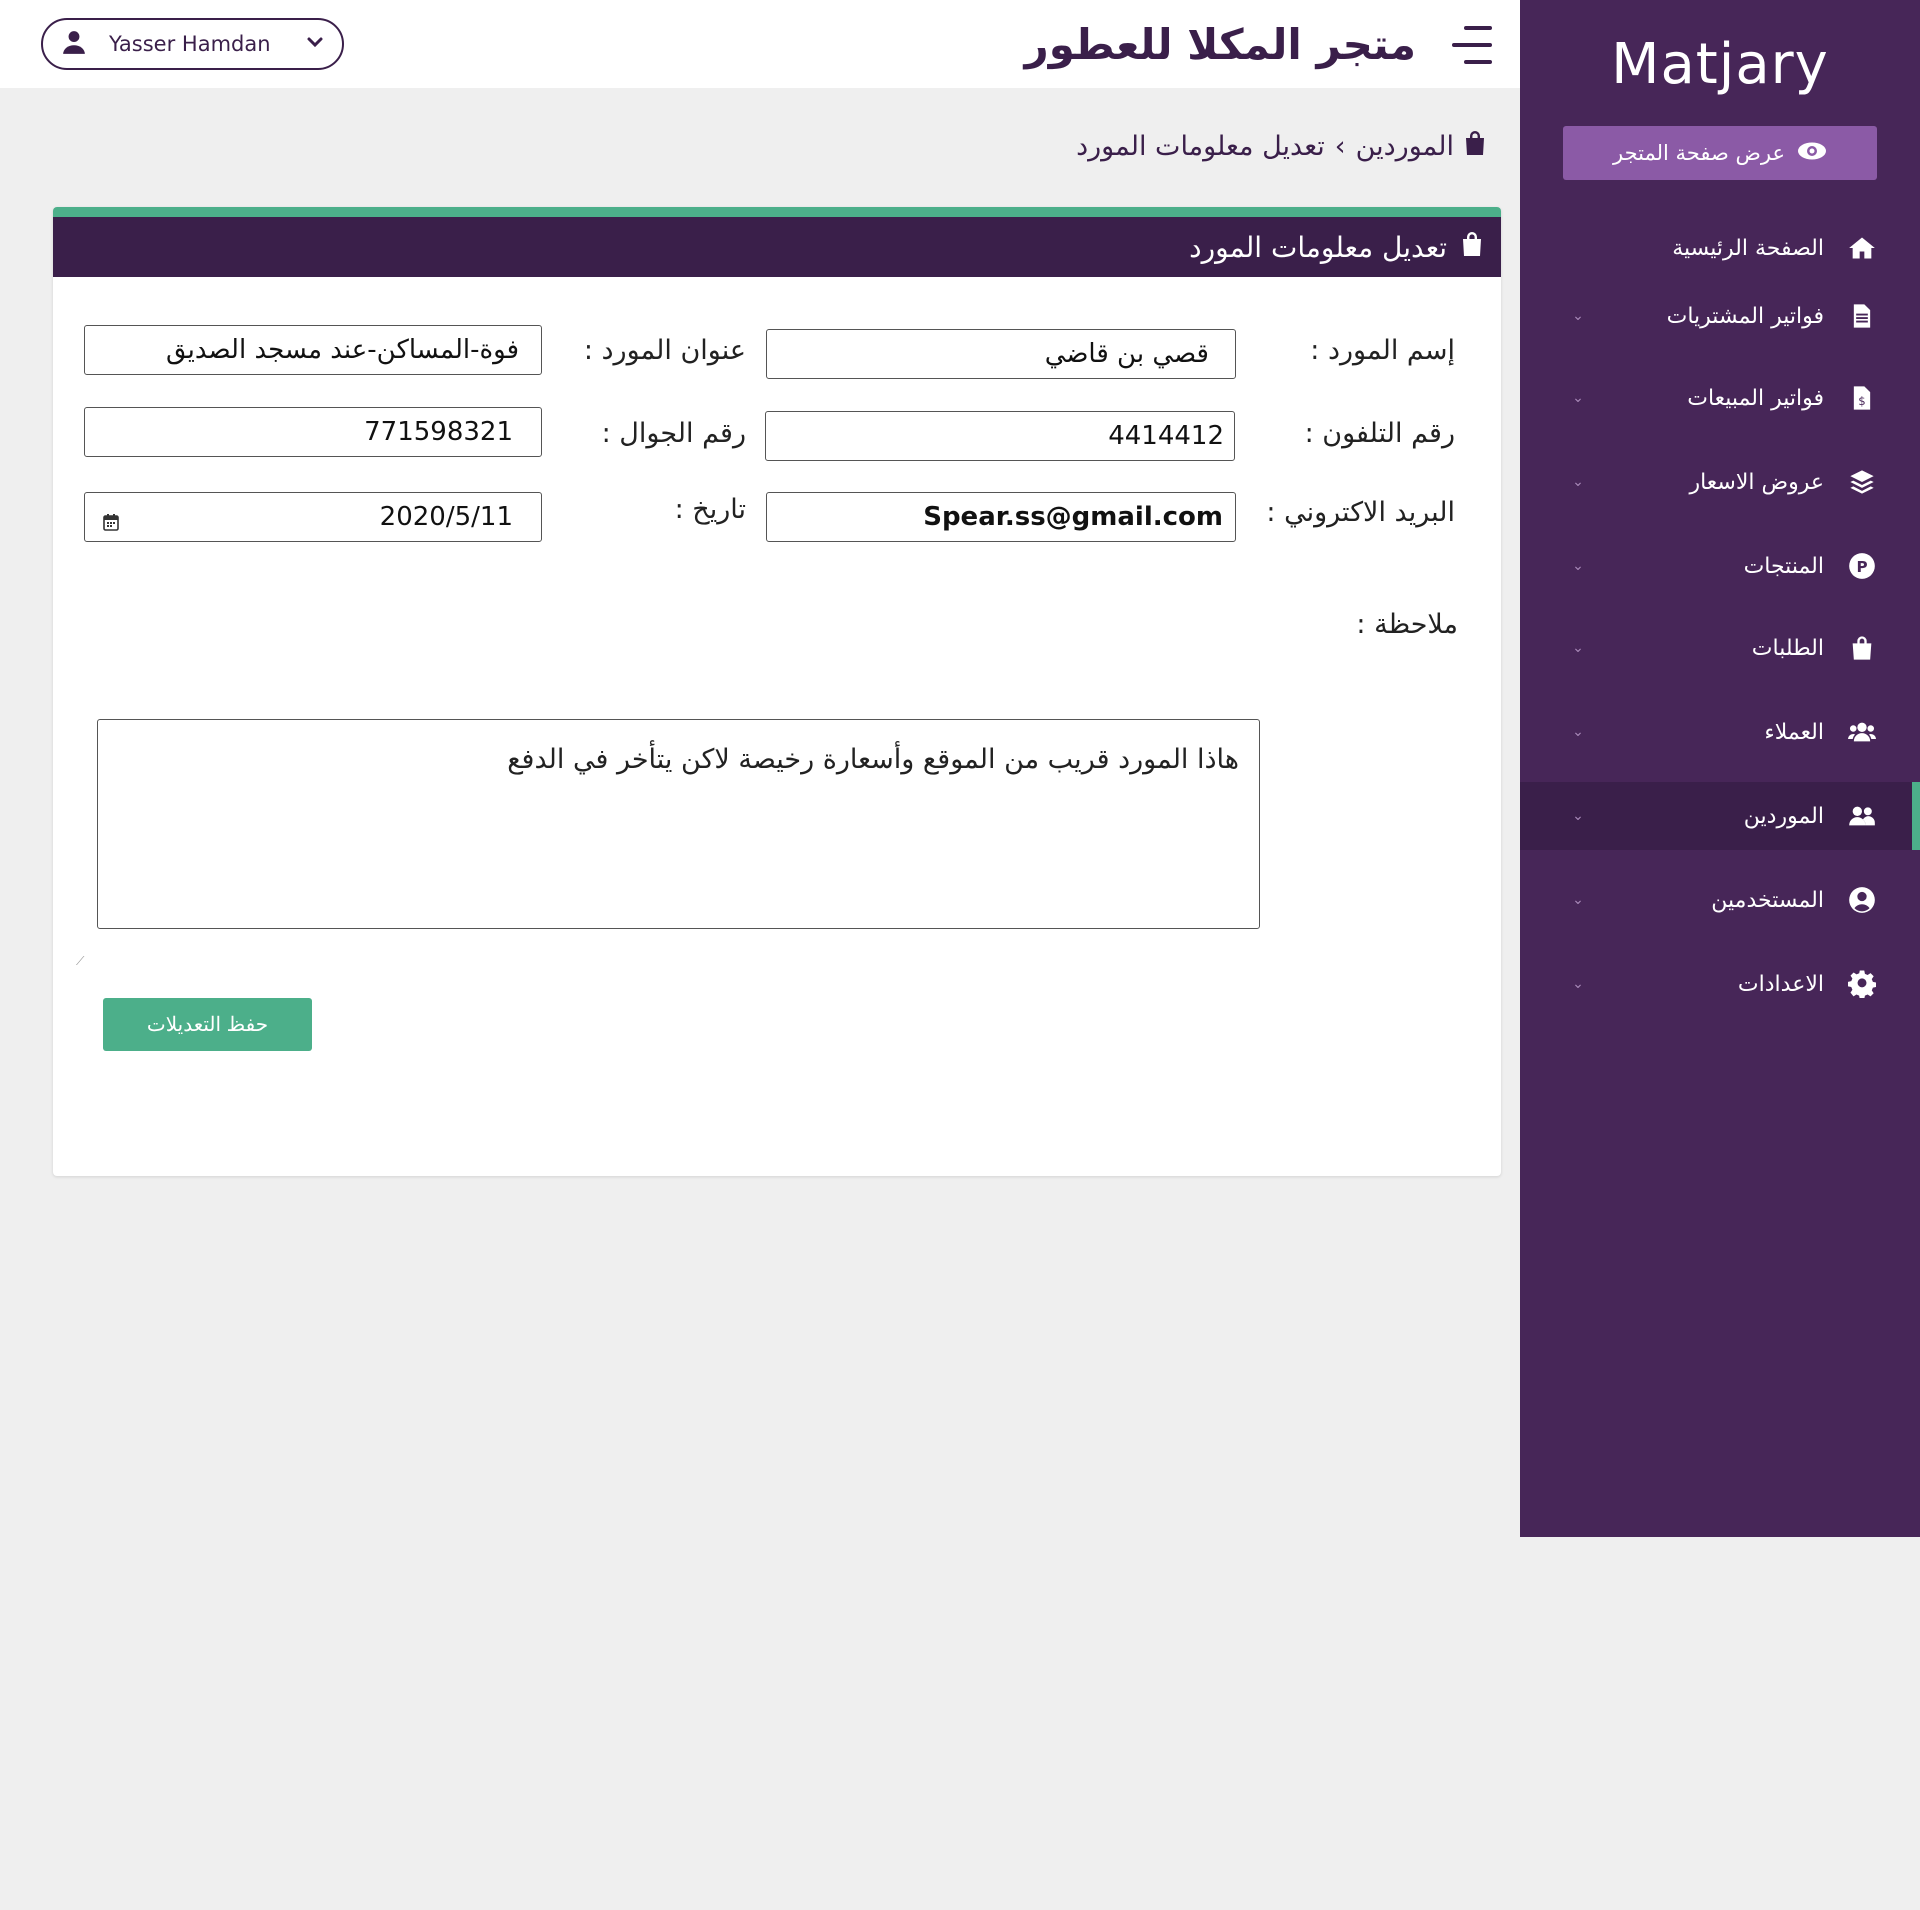 The height and width of the screenshot is (1910, 1920). Describe the element at coordinates (1812, 153) in the screenshot. I see `eye-icon` at that location.